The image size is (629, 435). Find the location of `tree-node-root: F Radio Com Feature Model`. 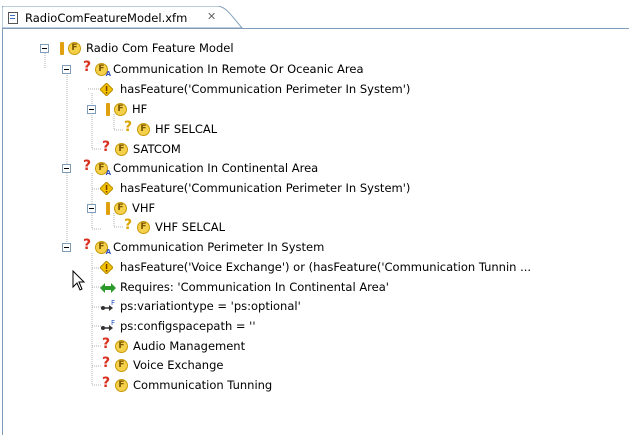

tree-node-root: F Radio Com Feature Model is located at coordinates (155, 49).